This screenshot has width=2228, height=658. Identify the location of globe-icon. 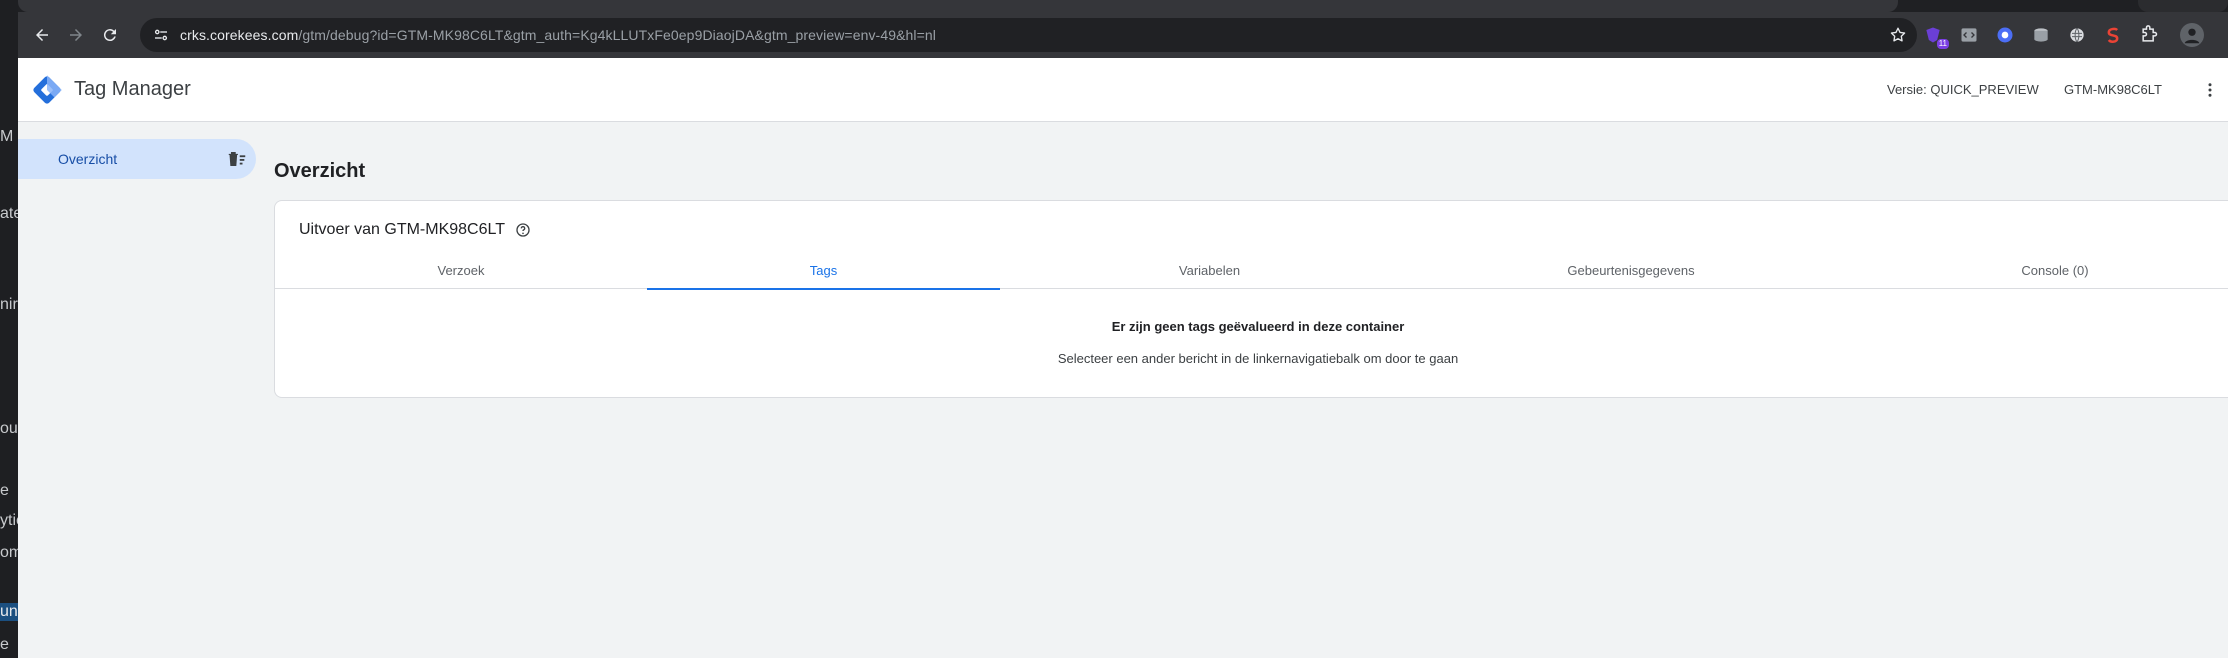
(2077, 35).